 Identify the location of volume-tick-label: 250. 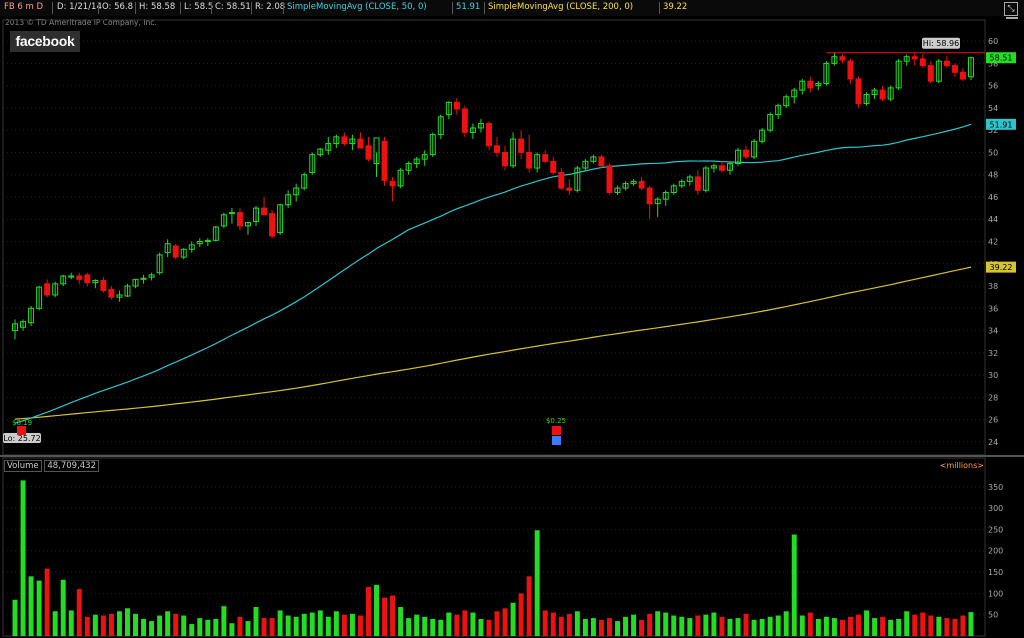
(995, 529).